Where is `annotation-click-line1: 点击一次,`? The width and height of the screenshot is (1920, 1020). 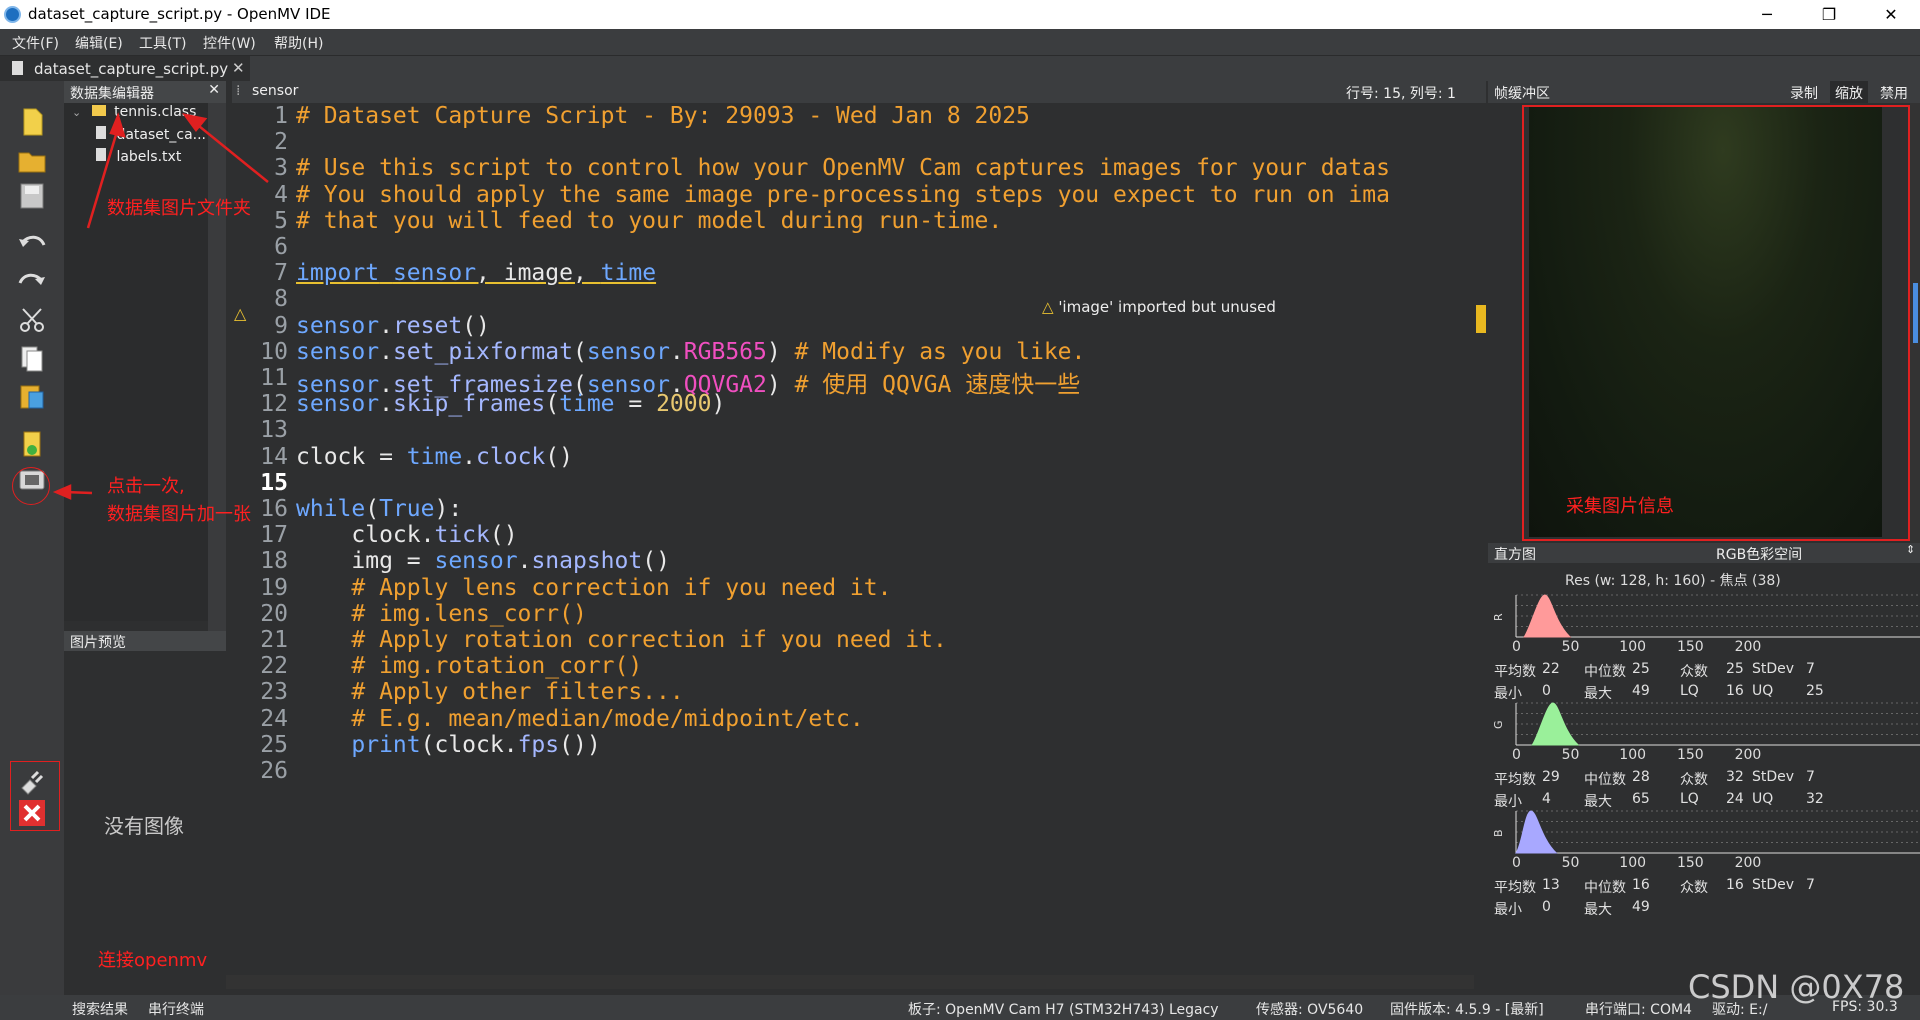
annotation-click-line1: 点击一次, is located at coordinates (146, 486).